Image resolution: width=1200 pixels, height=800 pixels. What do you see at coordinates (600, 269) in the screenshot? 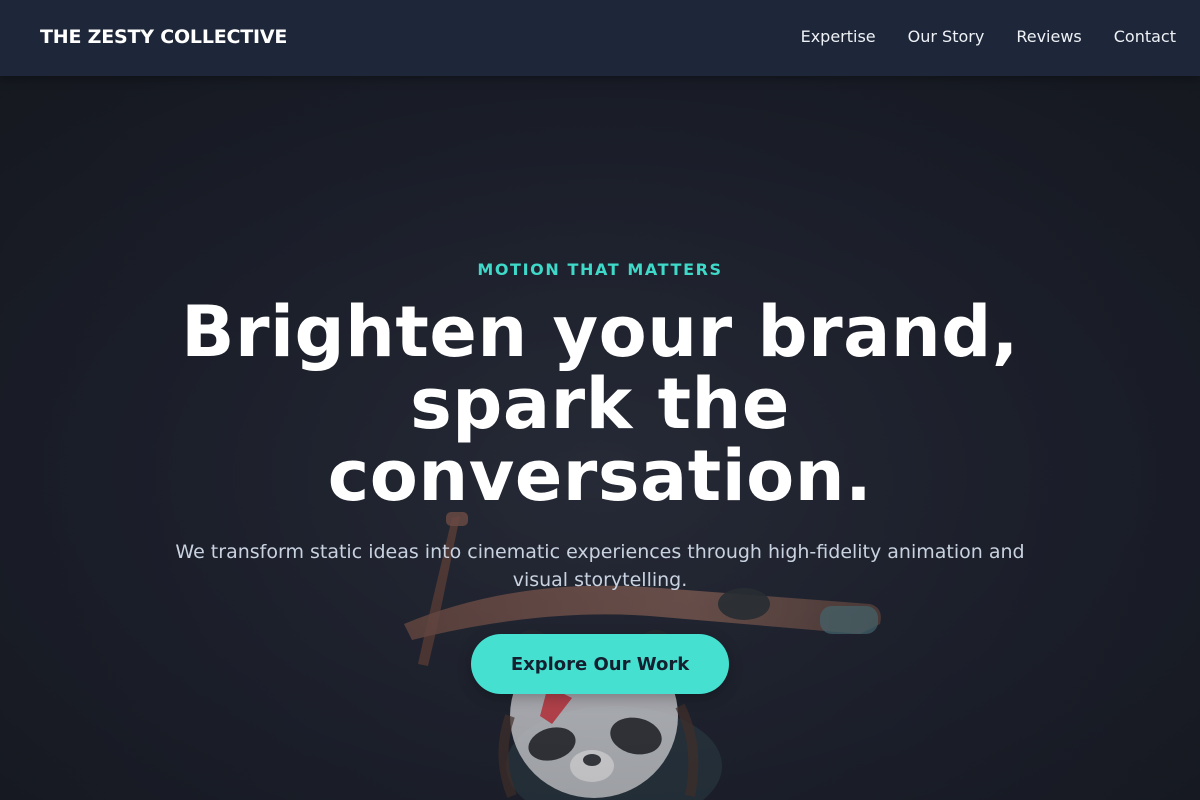
I see `hero-eyebrow: MOTION THAT MATTERS` at bounding box center [600, 269].